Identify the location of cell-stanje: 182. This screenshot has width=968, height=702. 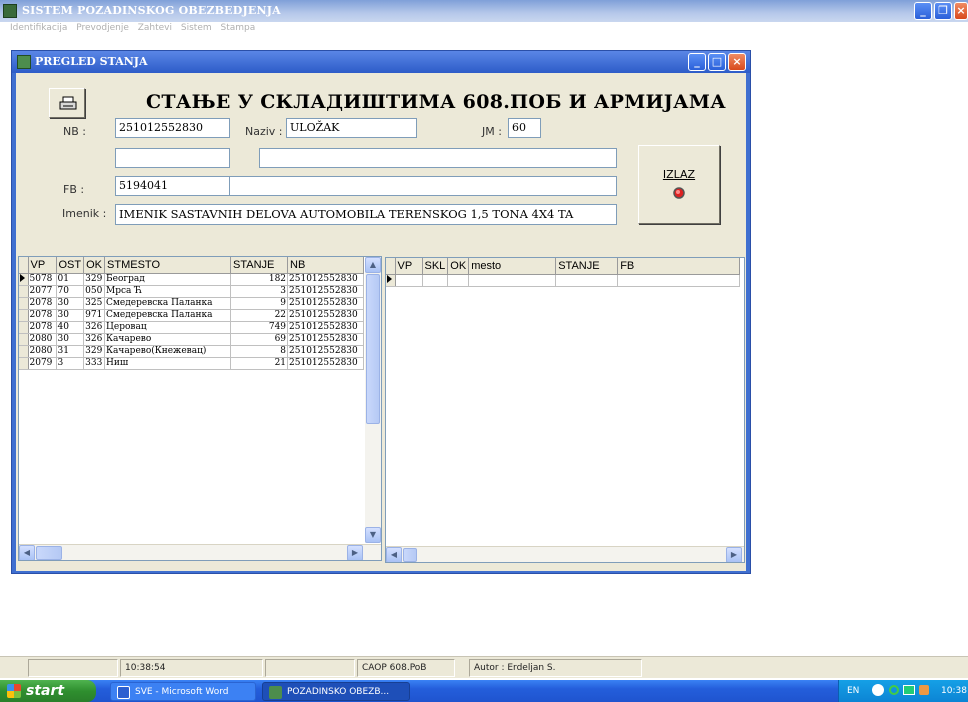
(259, 279).